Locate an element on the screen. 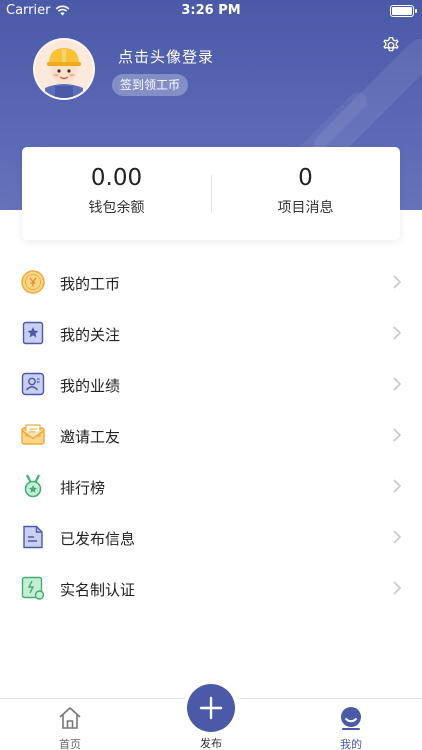 The height and width of the screenshot is (750, 422). publish-button is located at coordinates (211, 708).